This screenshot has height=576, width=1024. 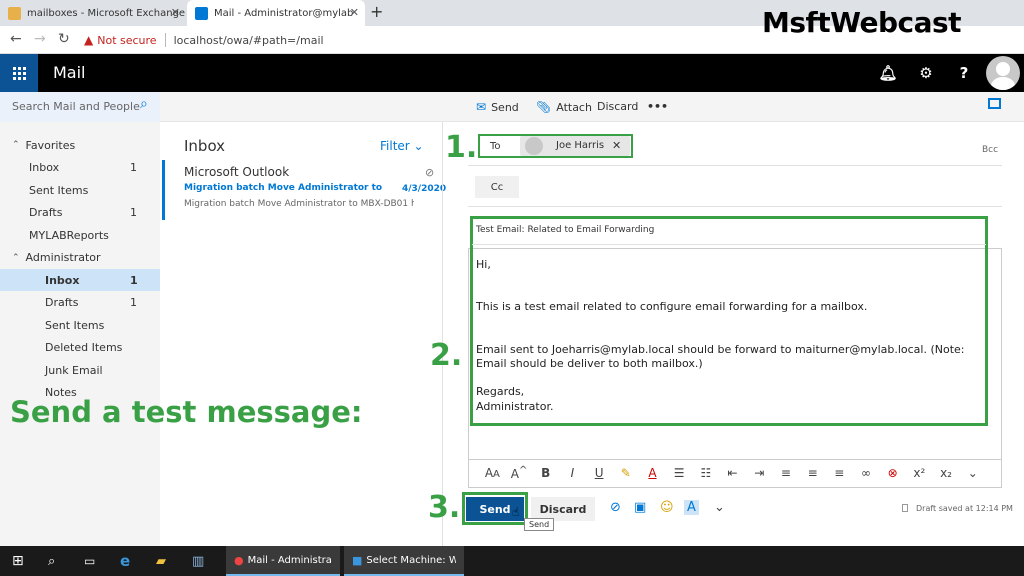 What do you see at coordinates (276, 13) in the screenshot?
I see `browser-tab-active: Mail - Administrator@mylab.local ✕` at bounding box center [276, 13].